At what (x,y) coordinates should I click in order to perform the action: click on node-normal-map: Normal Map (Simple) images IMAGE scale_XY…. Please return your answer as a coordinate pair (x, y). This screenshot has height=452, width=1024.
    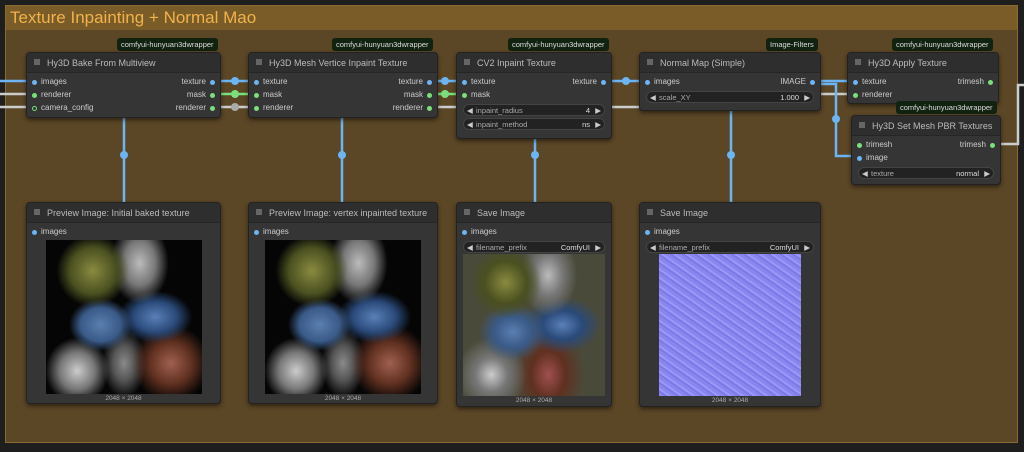
    Looking at the image, I should click on (730, 81).